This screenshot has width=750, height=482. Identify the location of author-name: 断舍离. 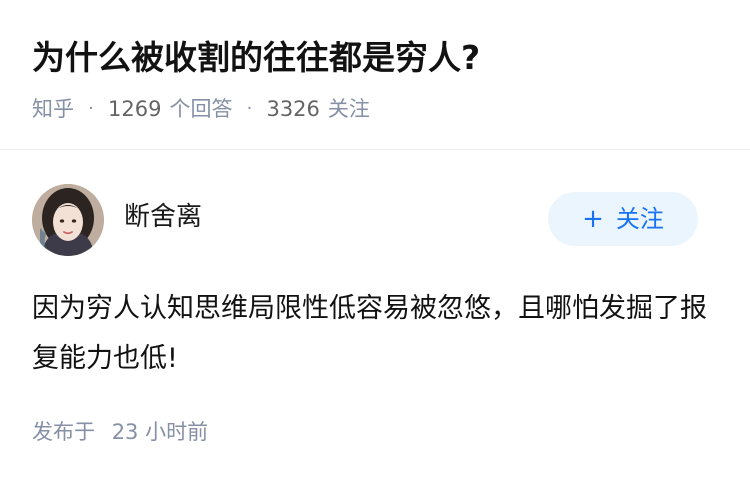
(163, 217).